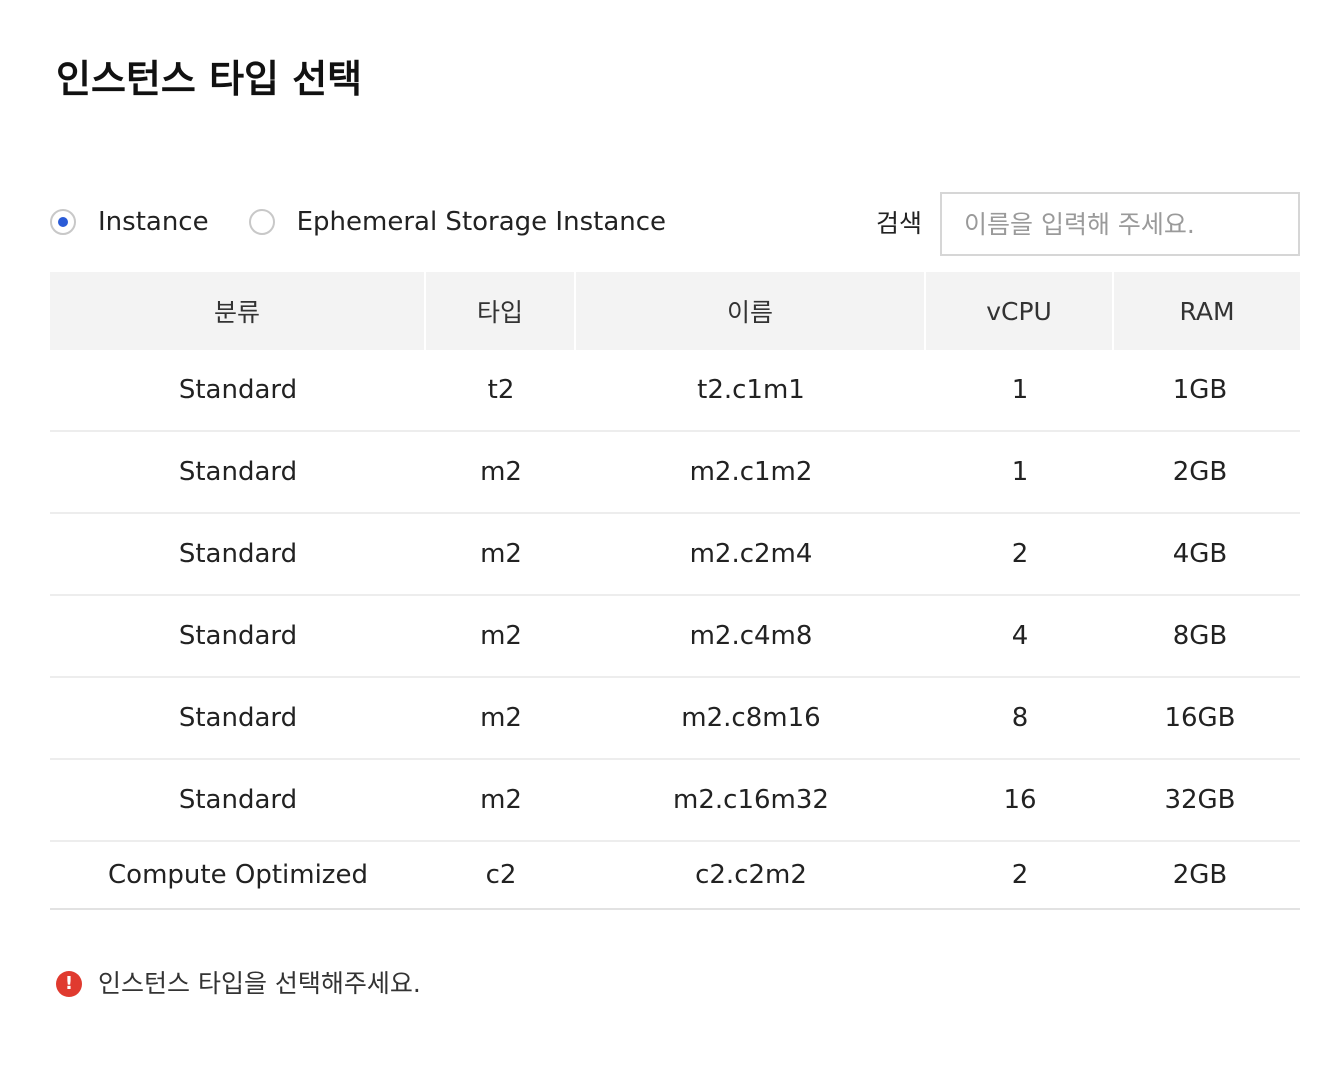 This screenshot has width=1340, height=1092. What do you see at coordinates (751, 801) in the screenshot?
I see `cell-name: m2.c16m32` at bounding box center [751, 801].